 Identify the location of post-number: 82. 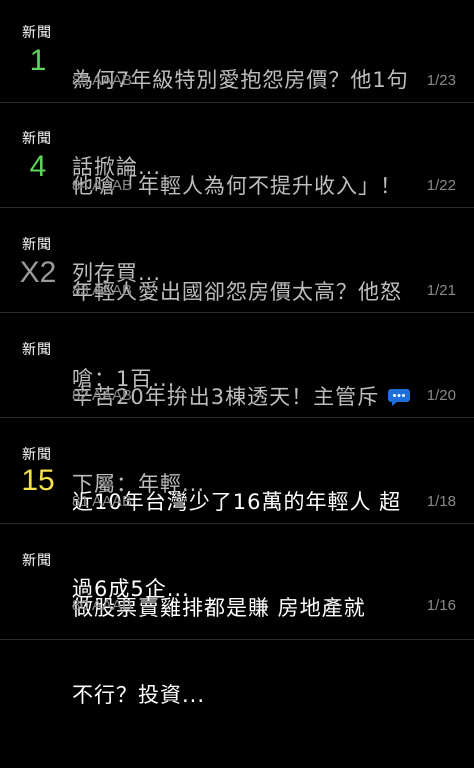
(80, 395).